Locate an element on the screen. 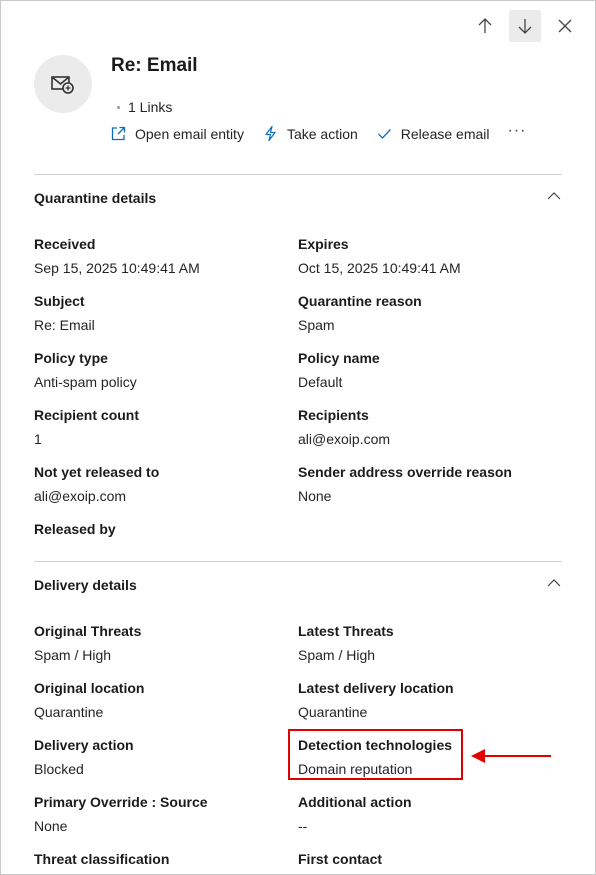  field-released-by: Released by is located at coordinates (159, 529).